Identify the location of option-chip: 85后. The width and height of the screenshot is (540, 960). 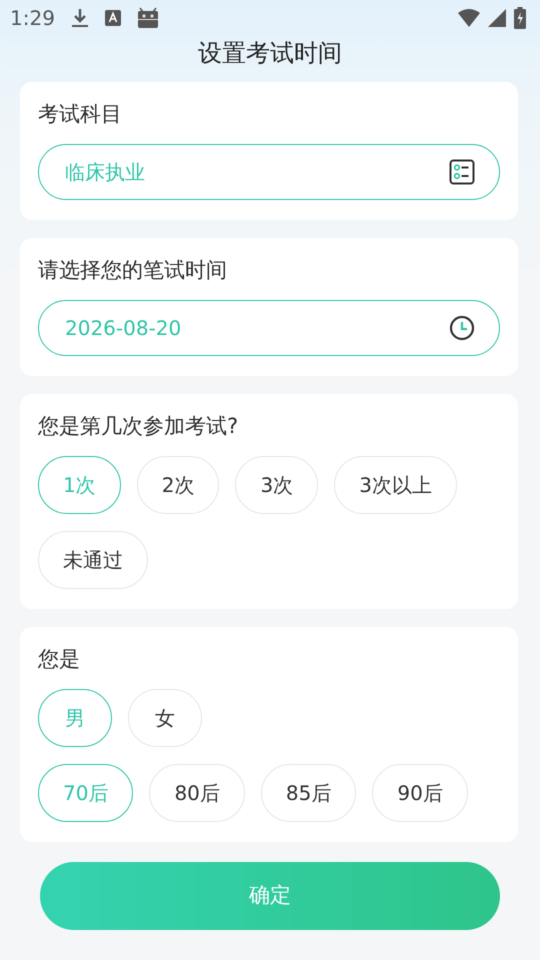
(308, 793).